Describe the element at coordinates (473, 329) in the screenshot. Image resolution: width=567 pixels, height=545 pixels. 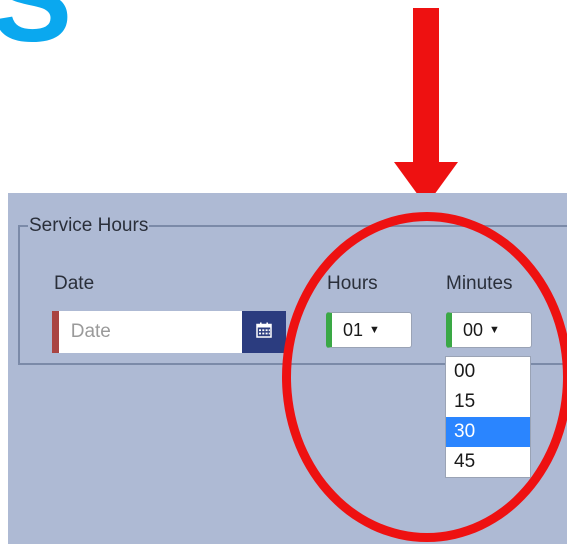
I see `minutes-select-value: 00` at that location.